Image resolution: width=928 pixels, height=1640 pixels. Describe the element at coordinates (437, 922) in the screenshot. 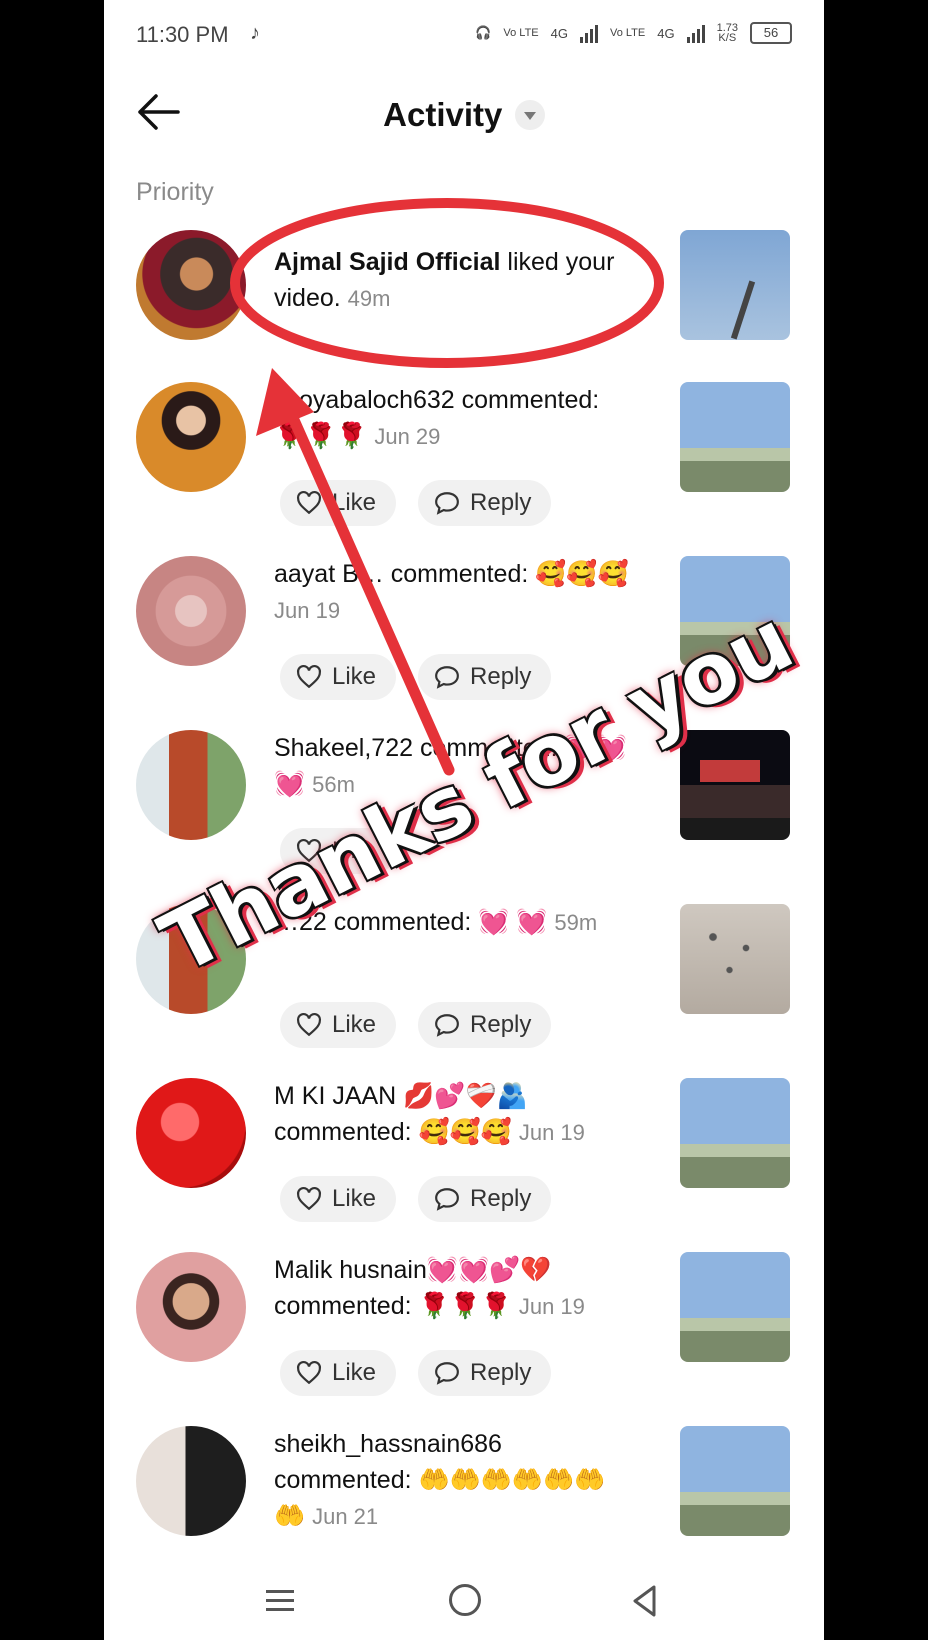

I see `activity-action: commented: 💓 💓` at that location.